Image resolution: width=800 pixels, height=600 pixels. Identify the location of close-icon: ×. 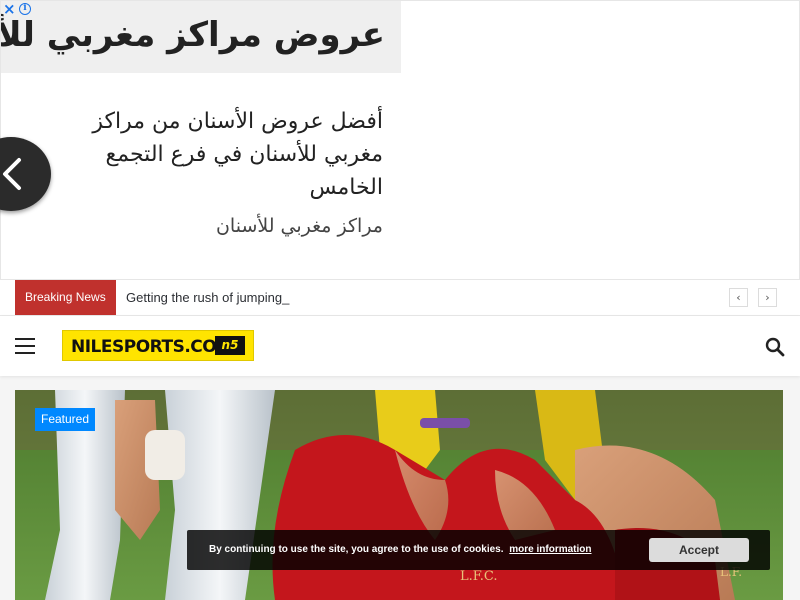
(9, 9).